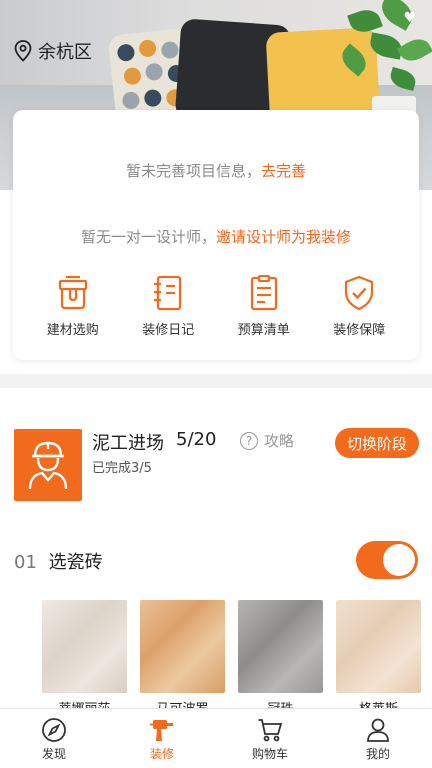  What do you see at coordinates (249, 440) in the screenshot?
I see `question-icon: ?` at bounding box center [249, 440].